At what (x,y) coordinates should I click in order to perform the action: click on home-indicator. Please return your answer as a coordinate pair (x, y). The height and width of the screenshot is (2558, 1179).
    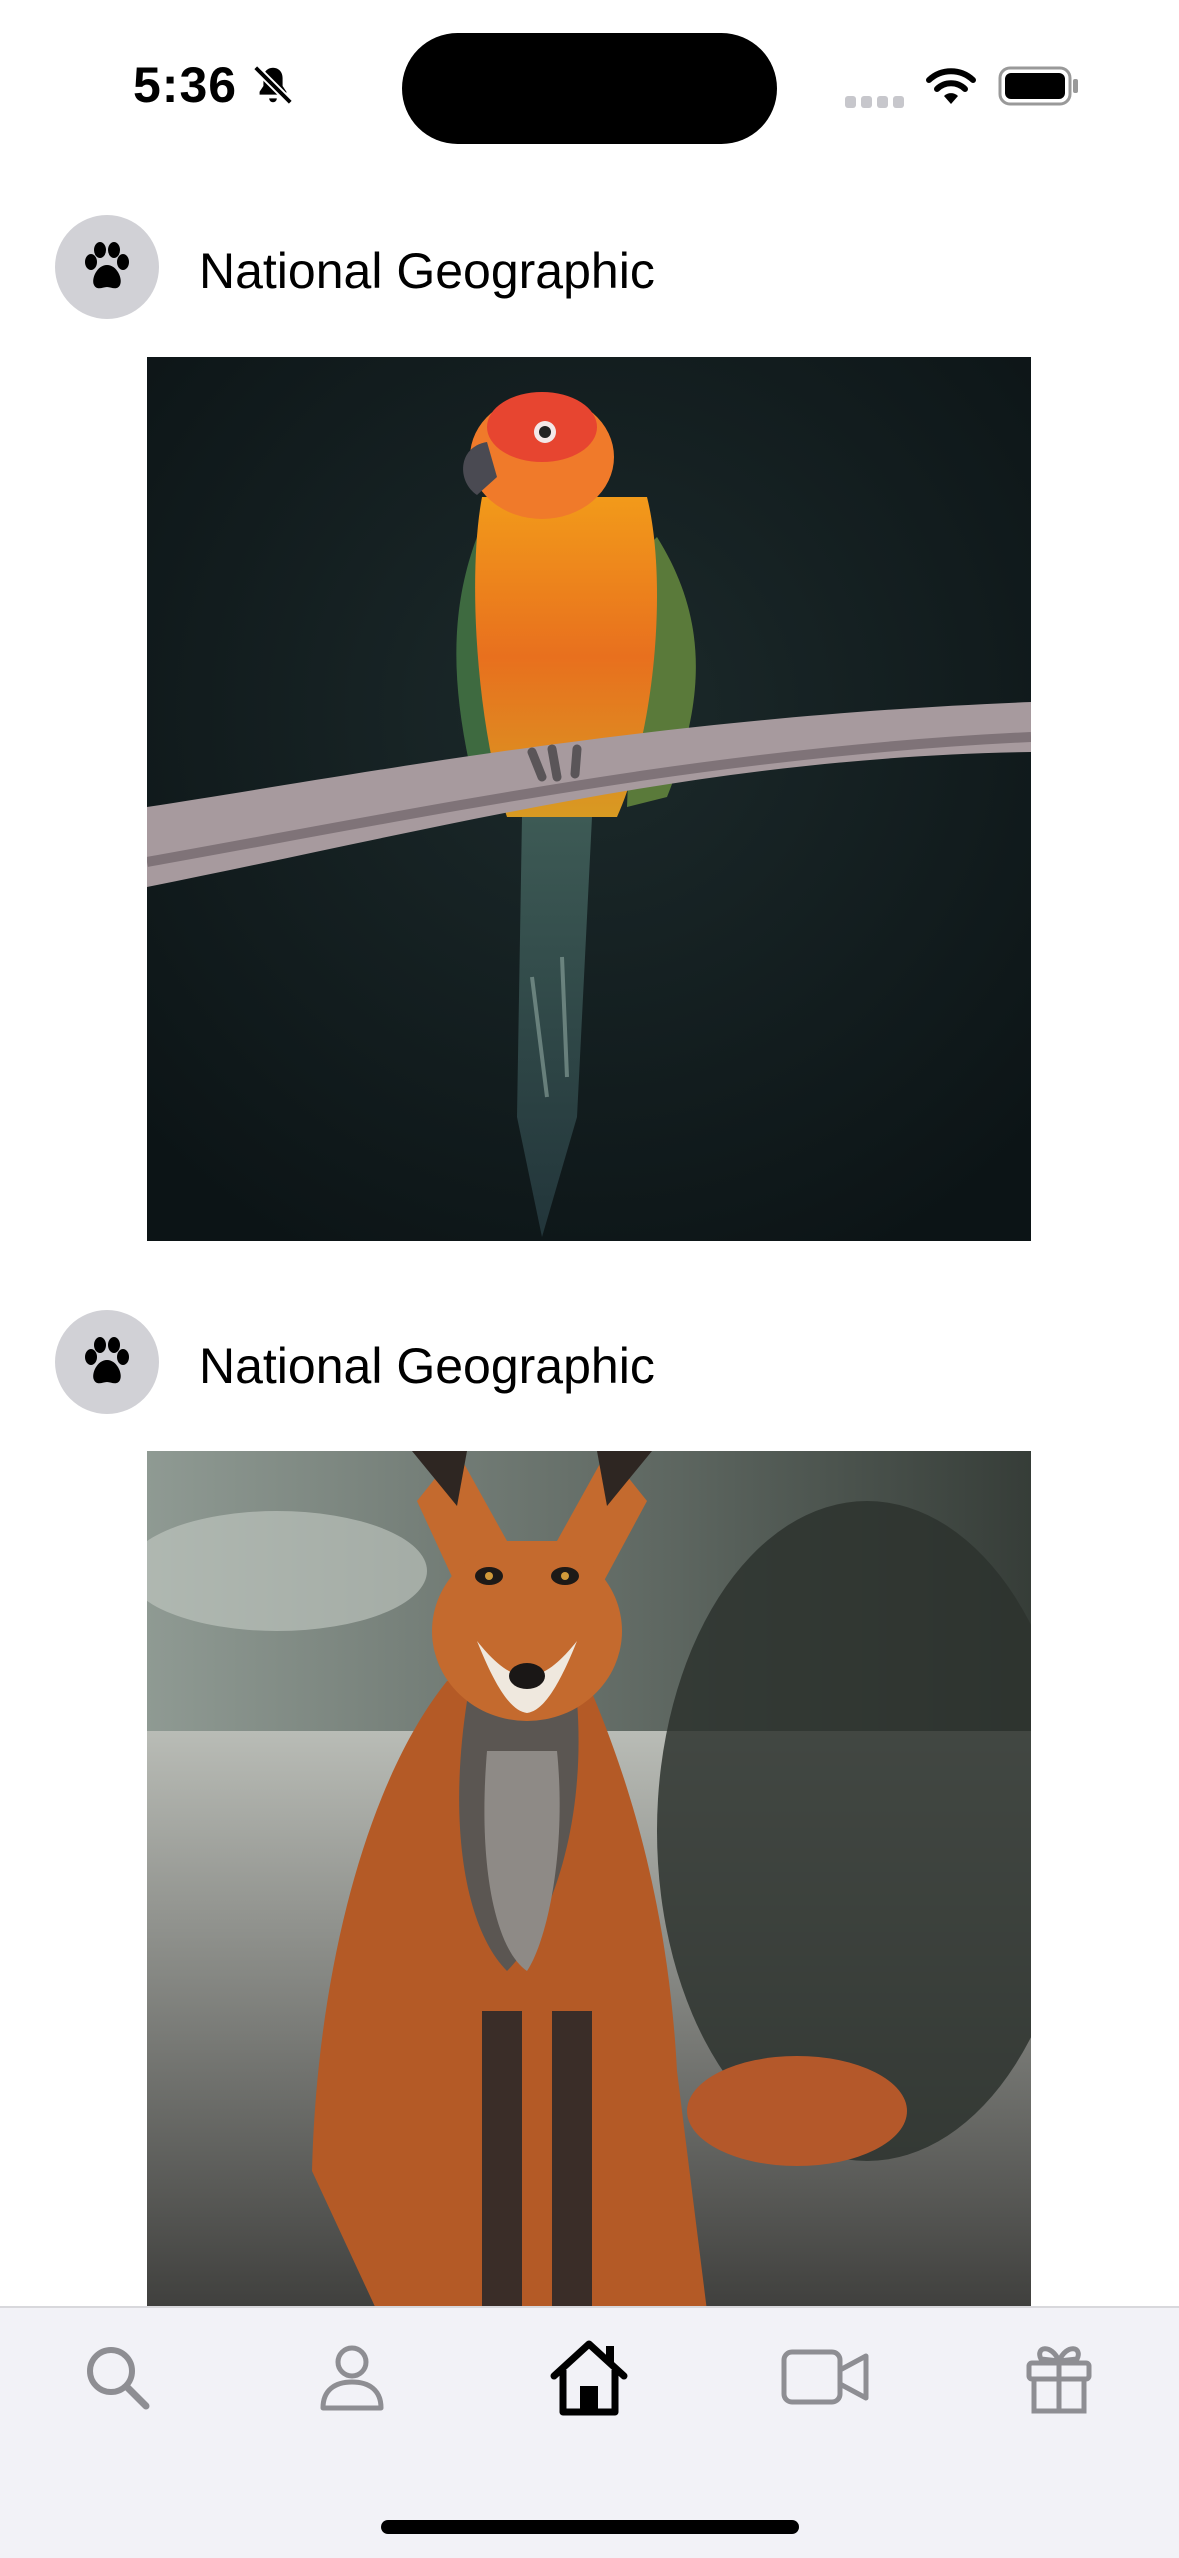
    Looking at the image, I should click on (590, 2527).